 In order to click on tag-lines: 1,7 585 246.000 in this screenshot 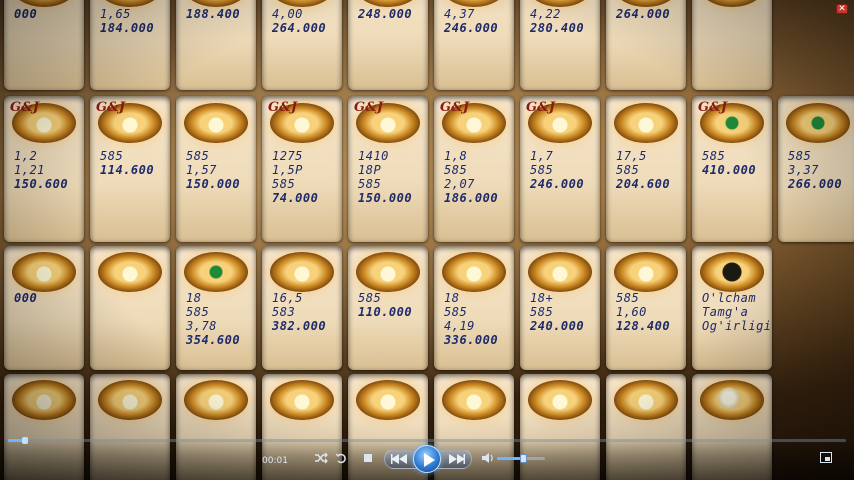, I will do `click(561, 170)`.